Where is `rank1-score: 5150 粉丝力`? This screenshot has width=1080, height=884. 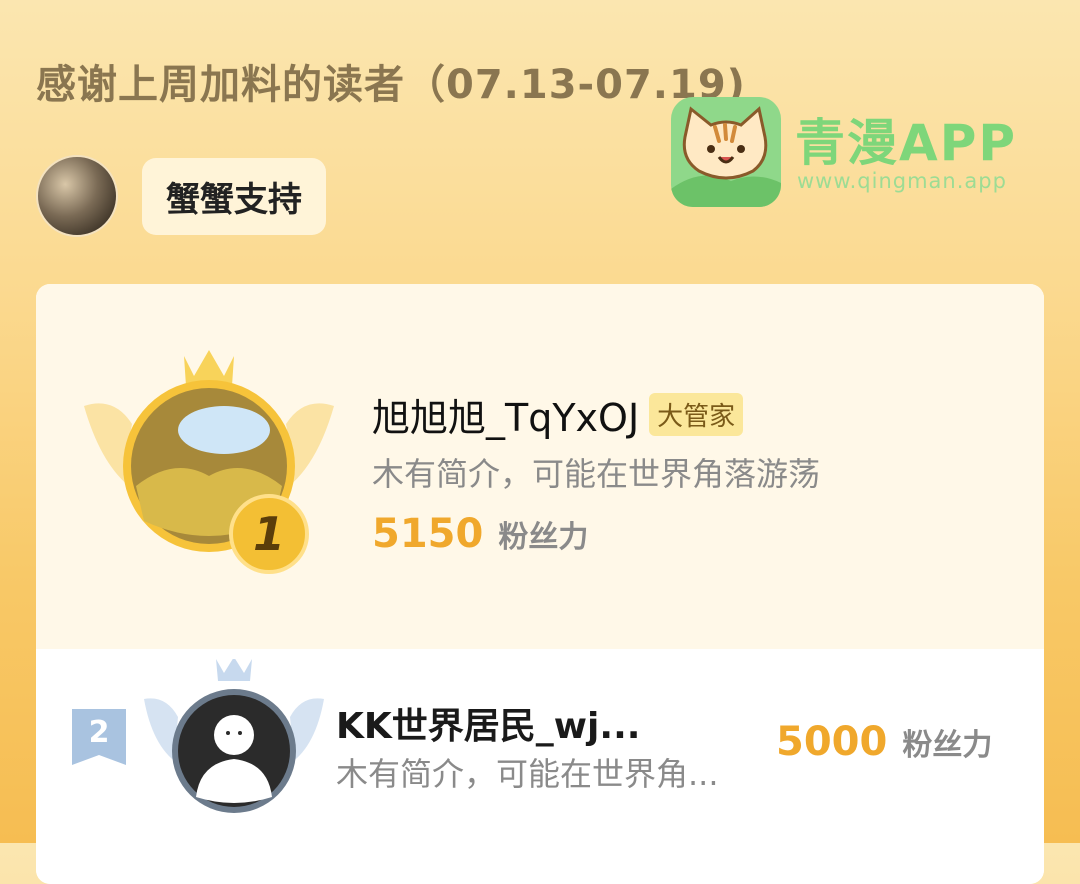
rank1-score: 5150 粉丝力 is located at coordinates (480, 534).